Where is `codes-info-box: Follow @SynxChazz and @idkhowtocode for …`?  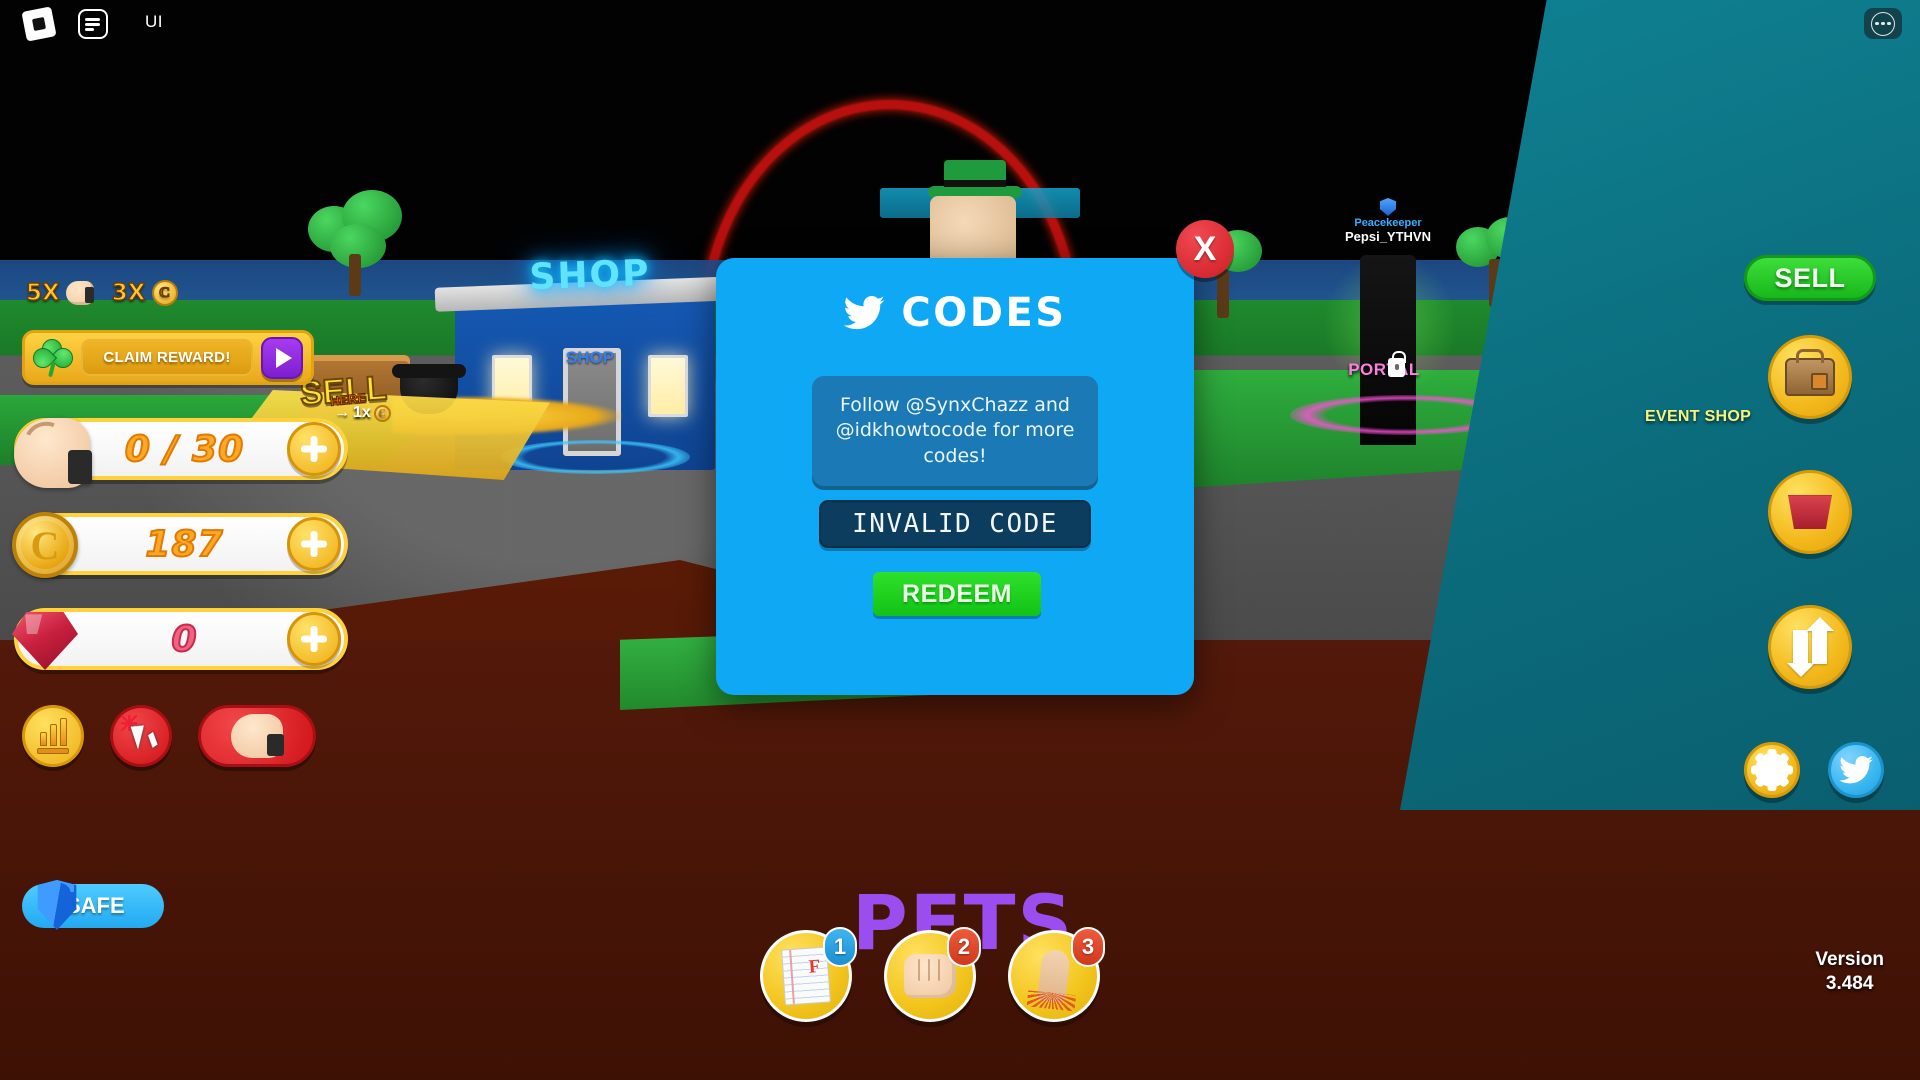 codes-info-box: Follow @SynxChazz and @idkhowtocode for … is located at coordinates (955, 431).